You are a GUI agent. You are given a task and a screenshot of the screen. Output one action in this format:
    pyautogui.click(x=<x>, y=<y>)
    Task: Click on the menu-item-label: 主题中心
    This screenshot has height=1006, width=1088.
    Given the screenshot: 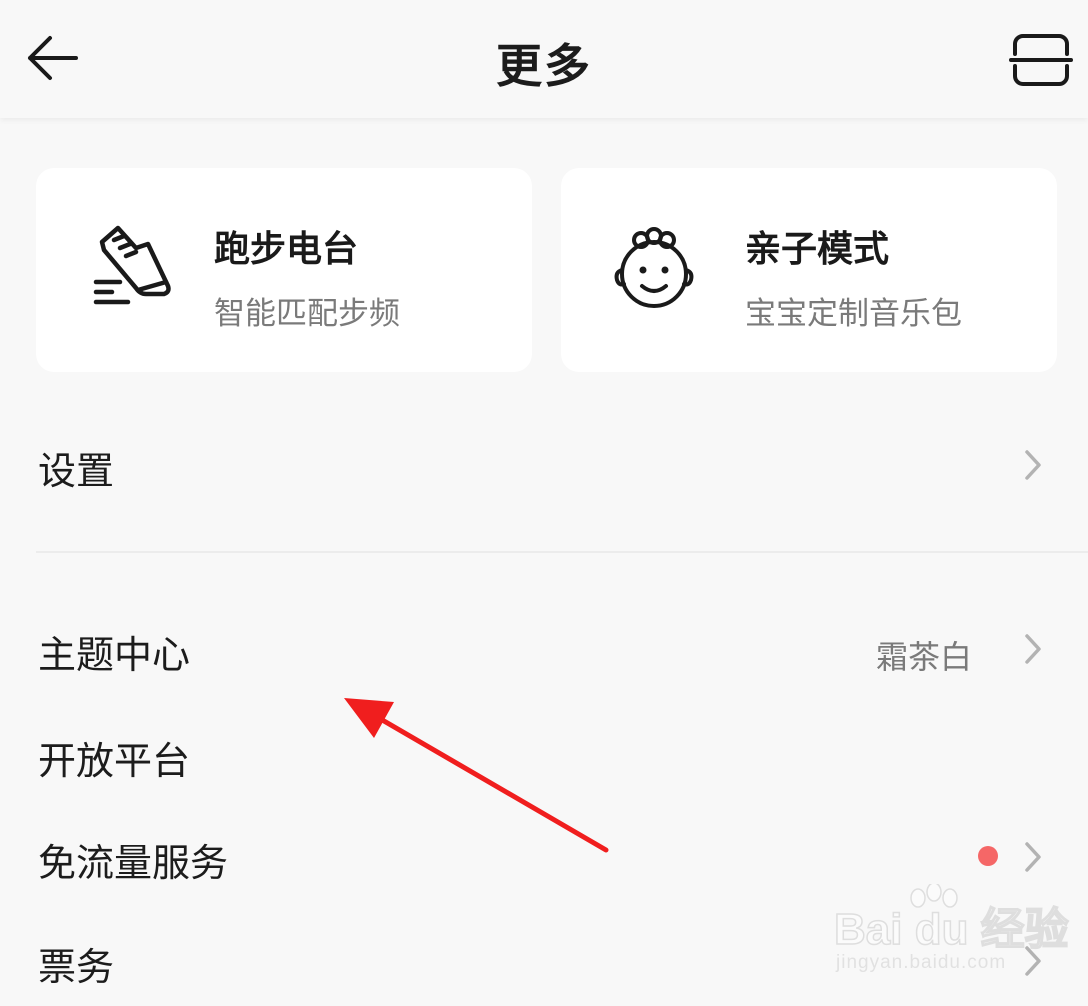 What is the action you would take?
    pyautogui.click(x=114, y=655)
    